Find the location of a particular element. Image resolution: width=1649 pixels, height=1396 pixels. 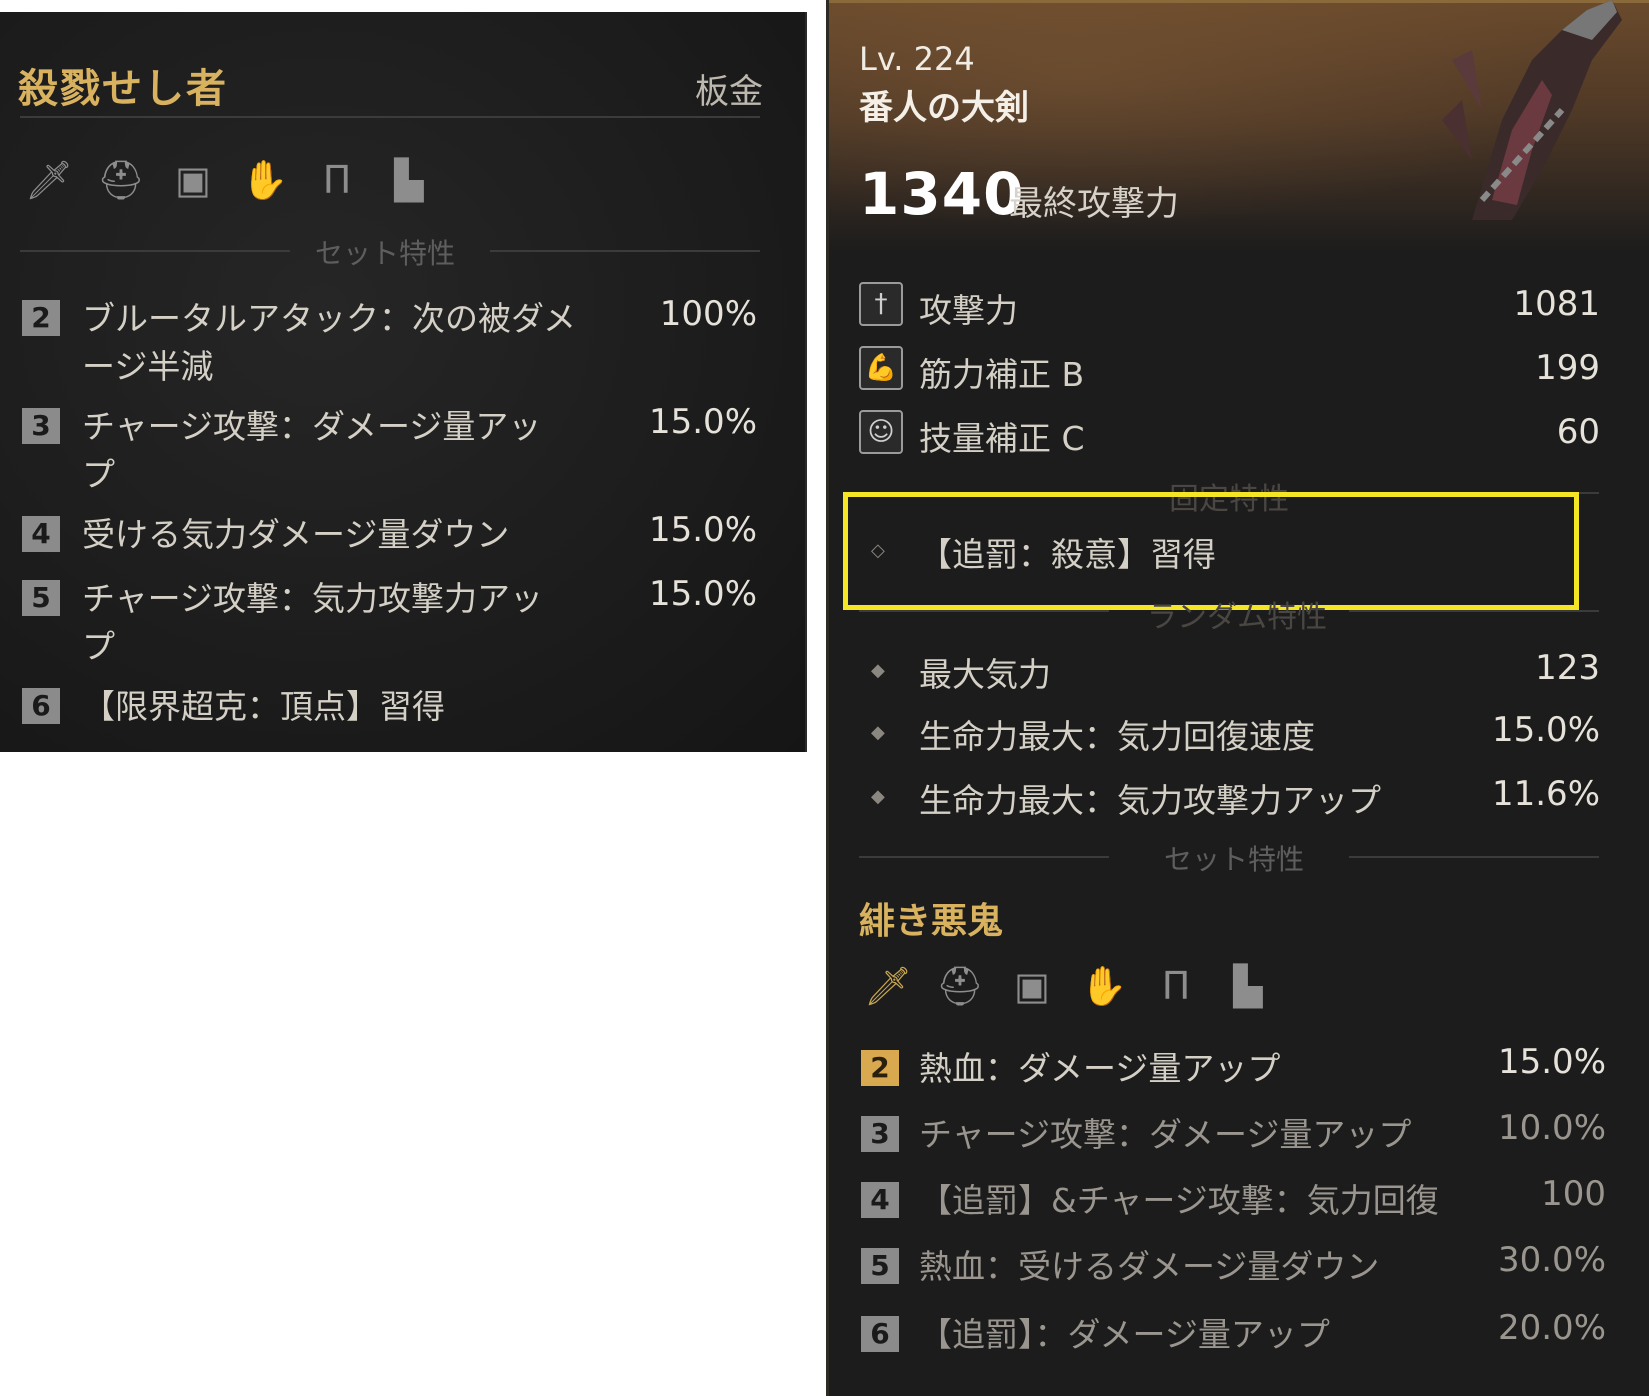

weapon-level: Lv. 224 is located at coordinates (917, 59).